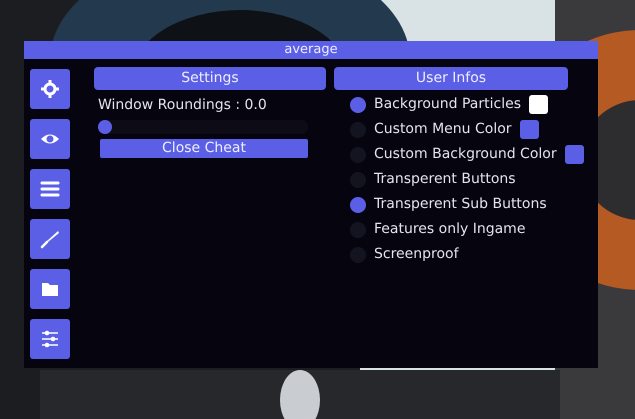 This screenshot has height=419, width=635. What do you see at coordinates (203, 127) in the screenshot?
I see `slider-track` at bounding box center [203, 127].